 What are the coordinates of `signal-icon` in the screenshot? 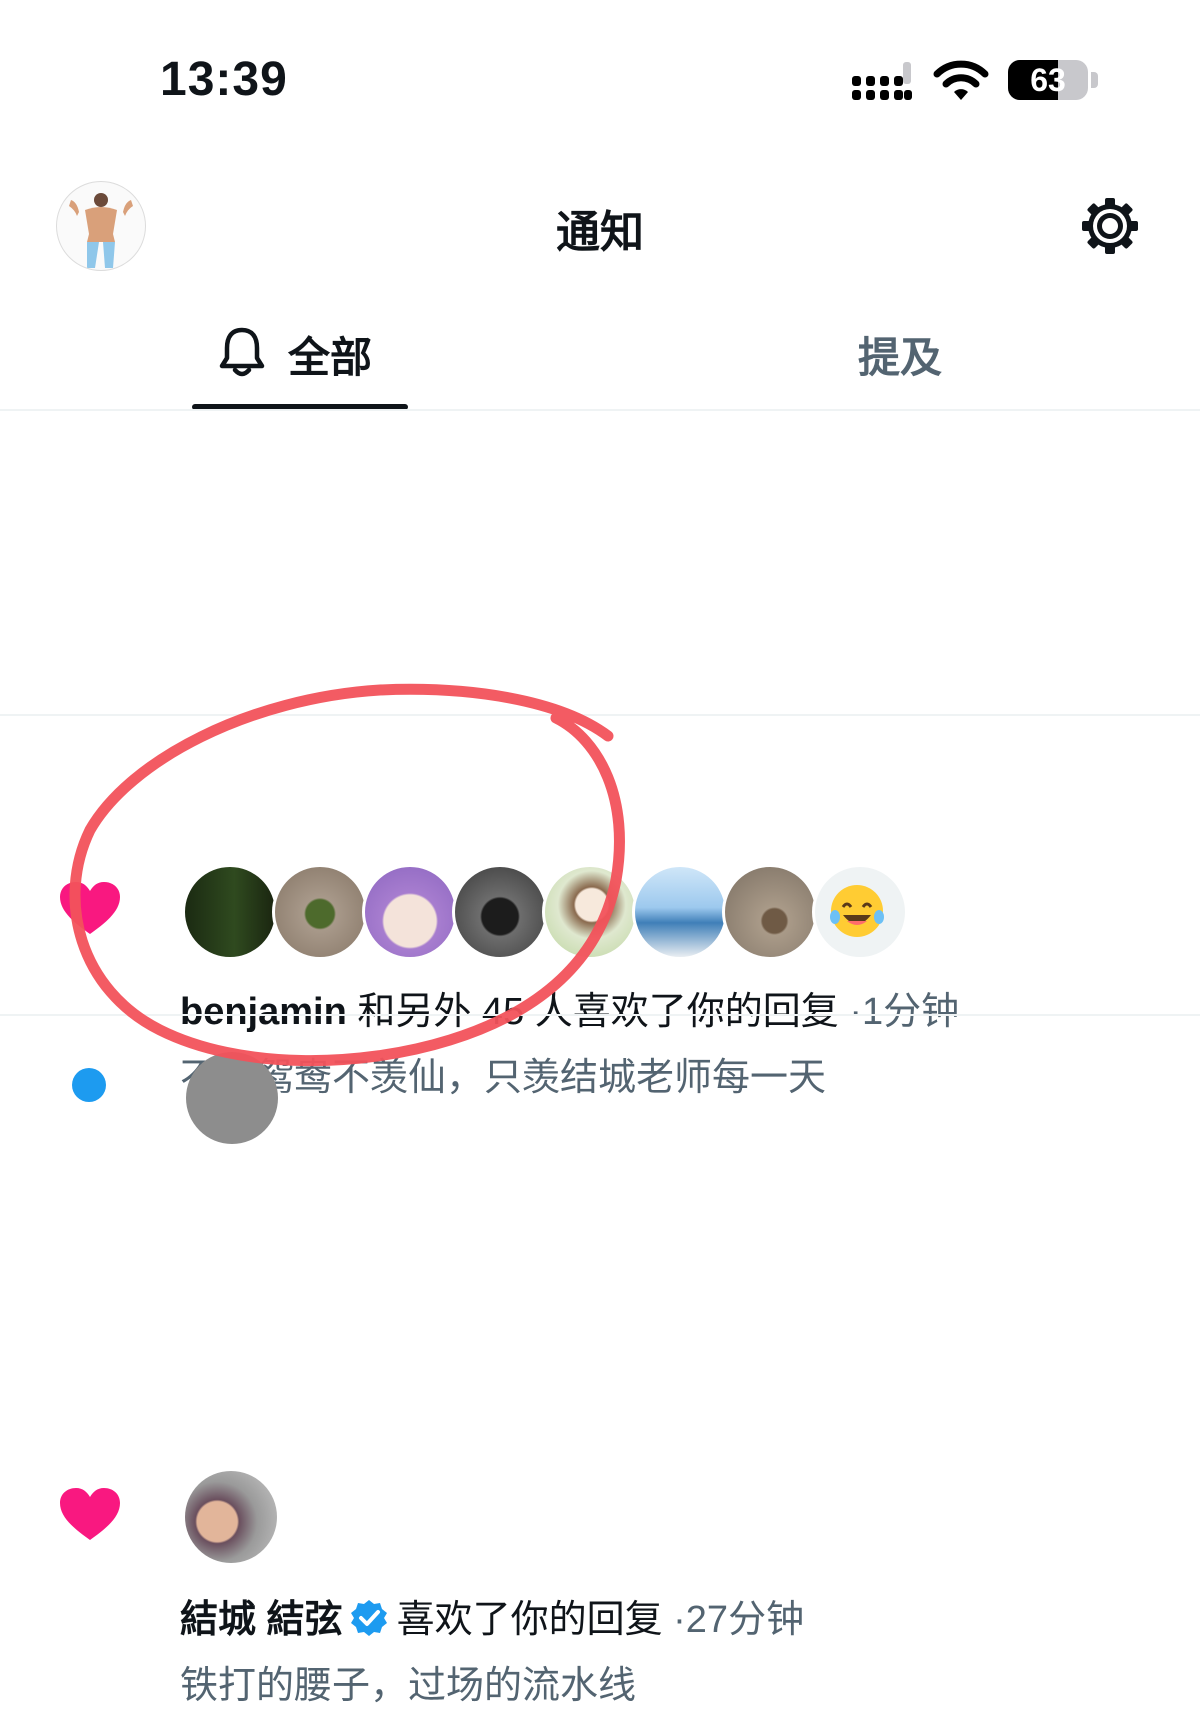 It's located at (882, 81).